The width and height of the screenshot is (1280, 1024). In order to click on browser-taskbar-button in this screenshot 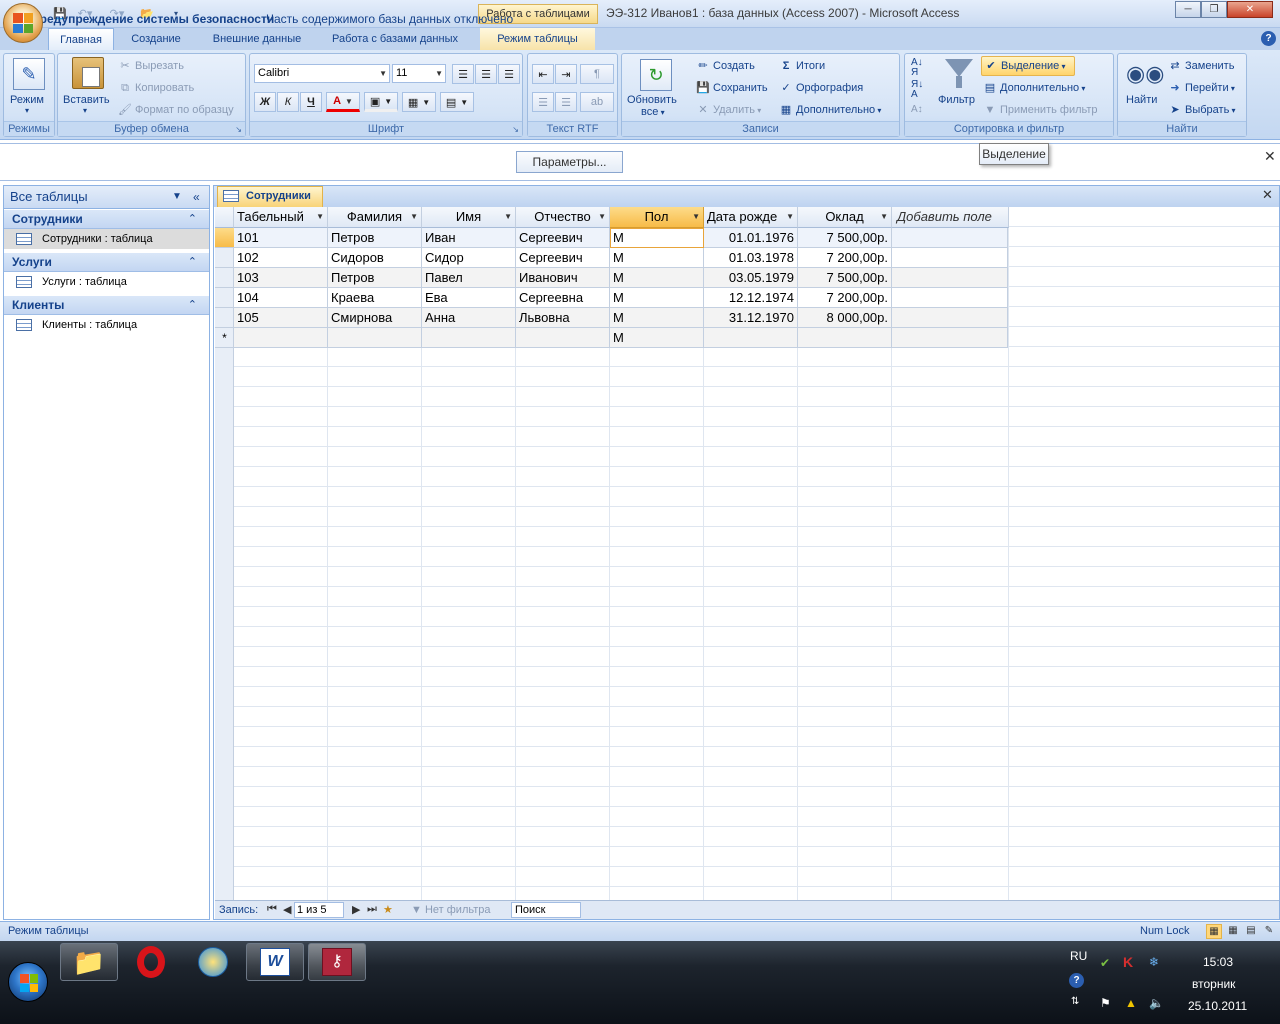, I will do `click(213, 962)`.